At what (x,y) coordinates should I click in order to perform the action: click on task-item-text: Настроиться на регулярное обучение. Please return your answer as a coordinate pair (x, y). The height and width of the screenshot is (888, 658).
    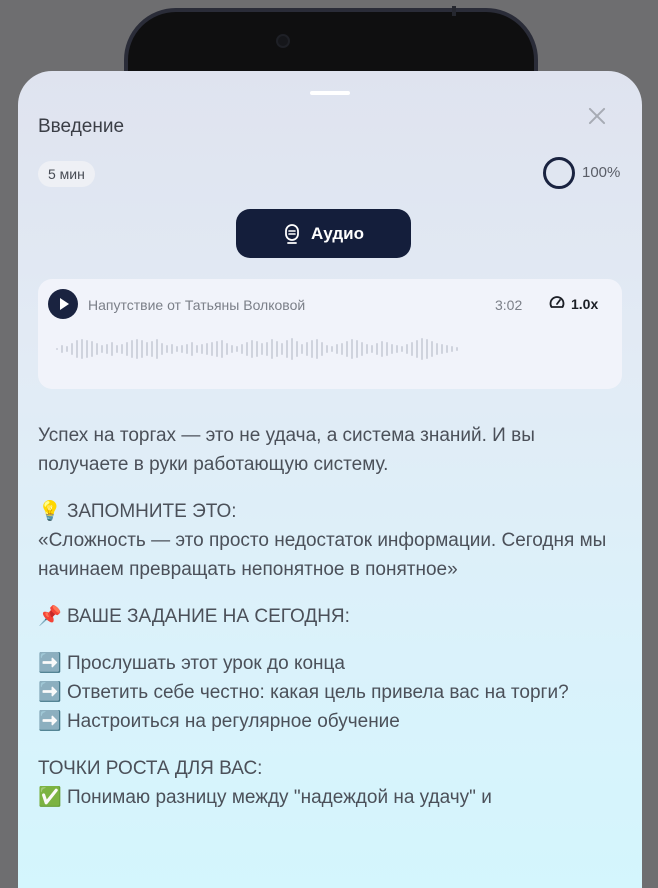
    Looking at the image, I should click on (233, 721).